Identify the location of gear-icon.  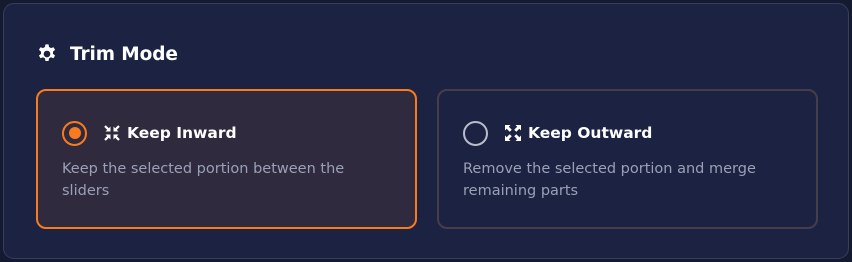
(47, 53).